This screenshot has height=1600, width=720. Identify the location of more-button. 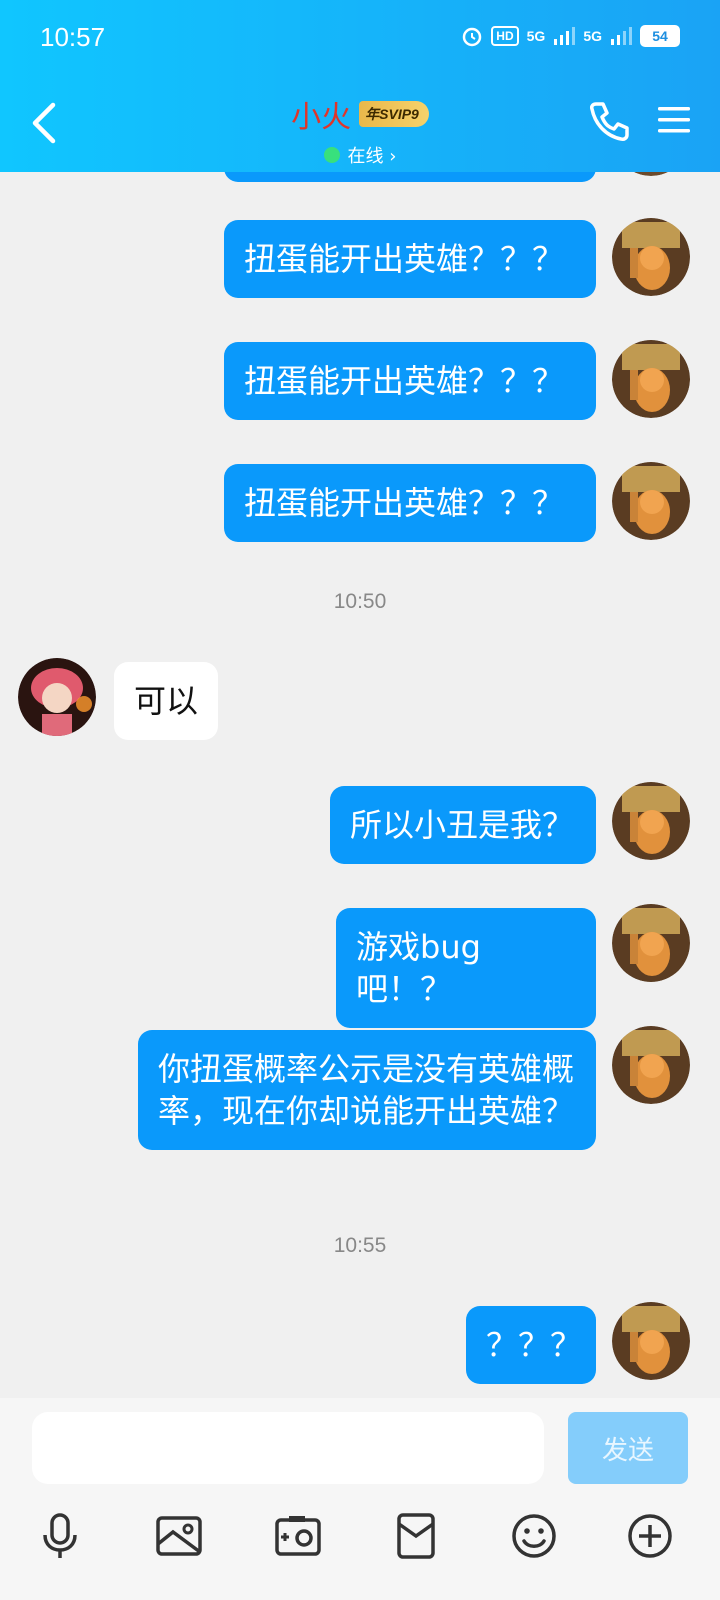
(650, 1536).